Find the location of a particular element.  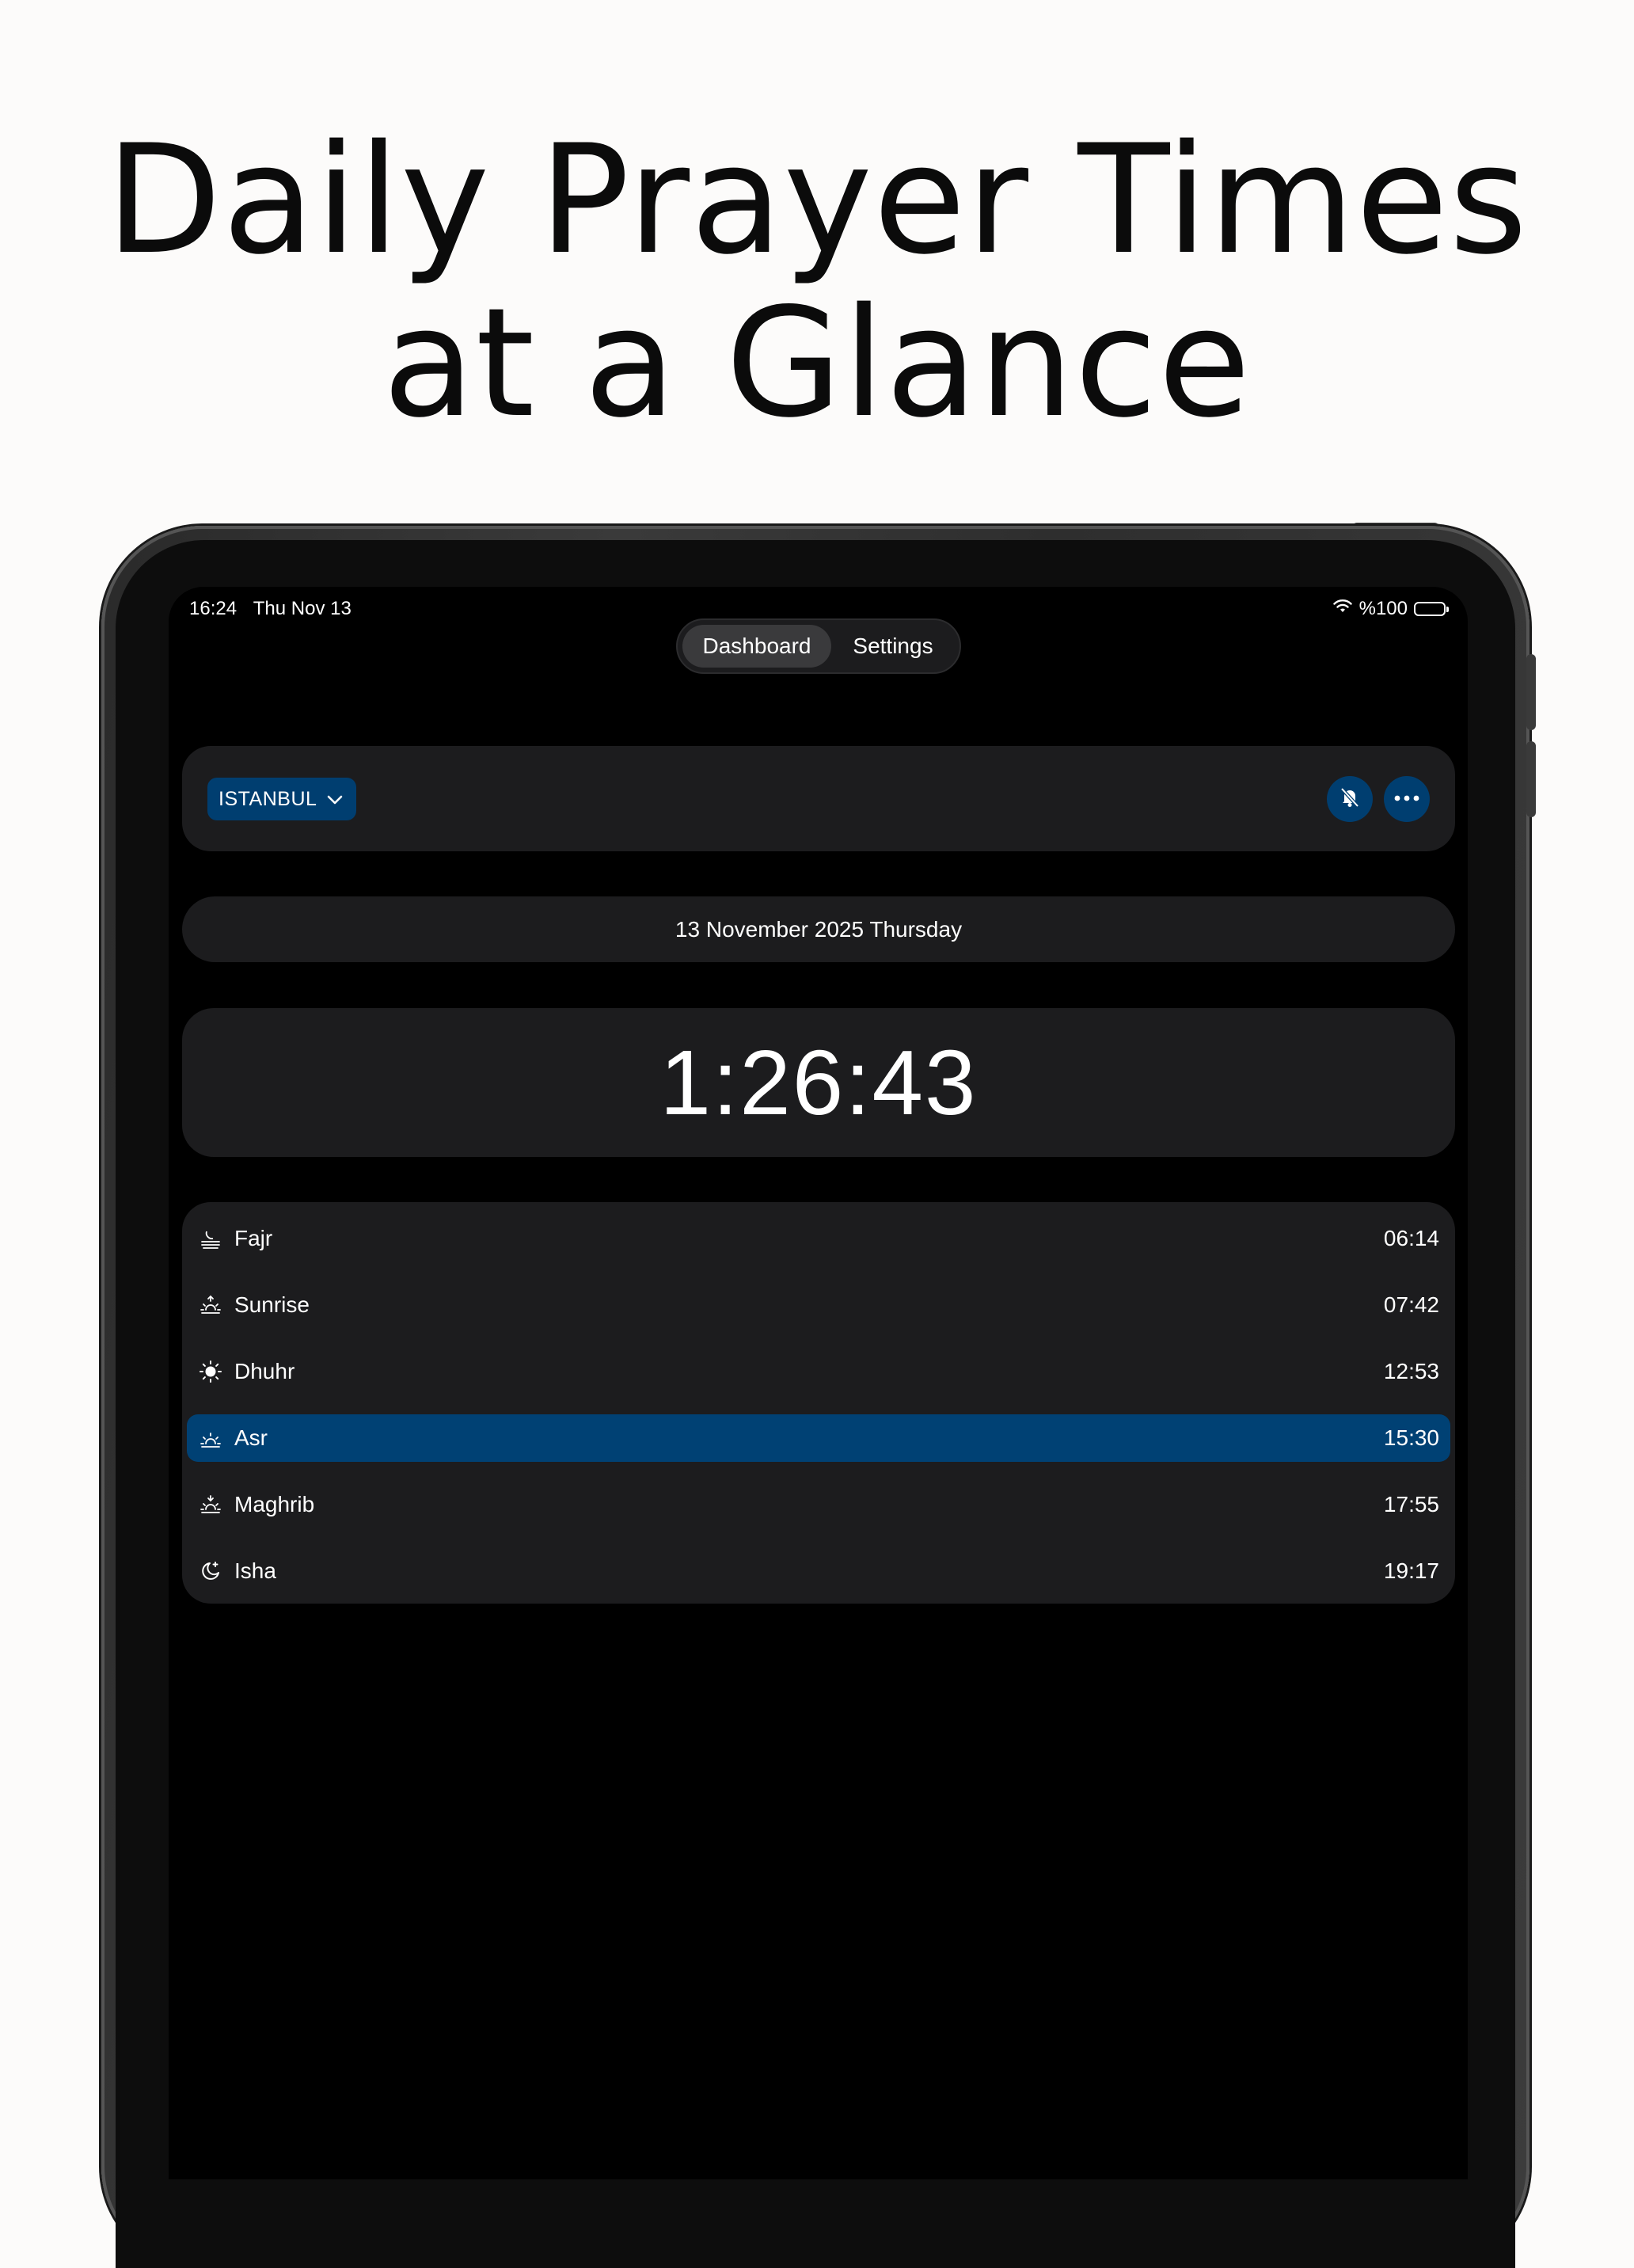

location-city: ISTANBUL is located at coordinates (267, 798).